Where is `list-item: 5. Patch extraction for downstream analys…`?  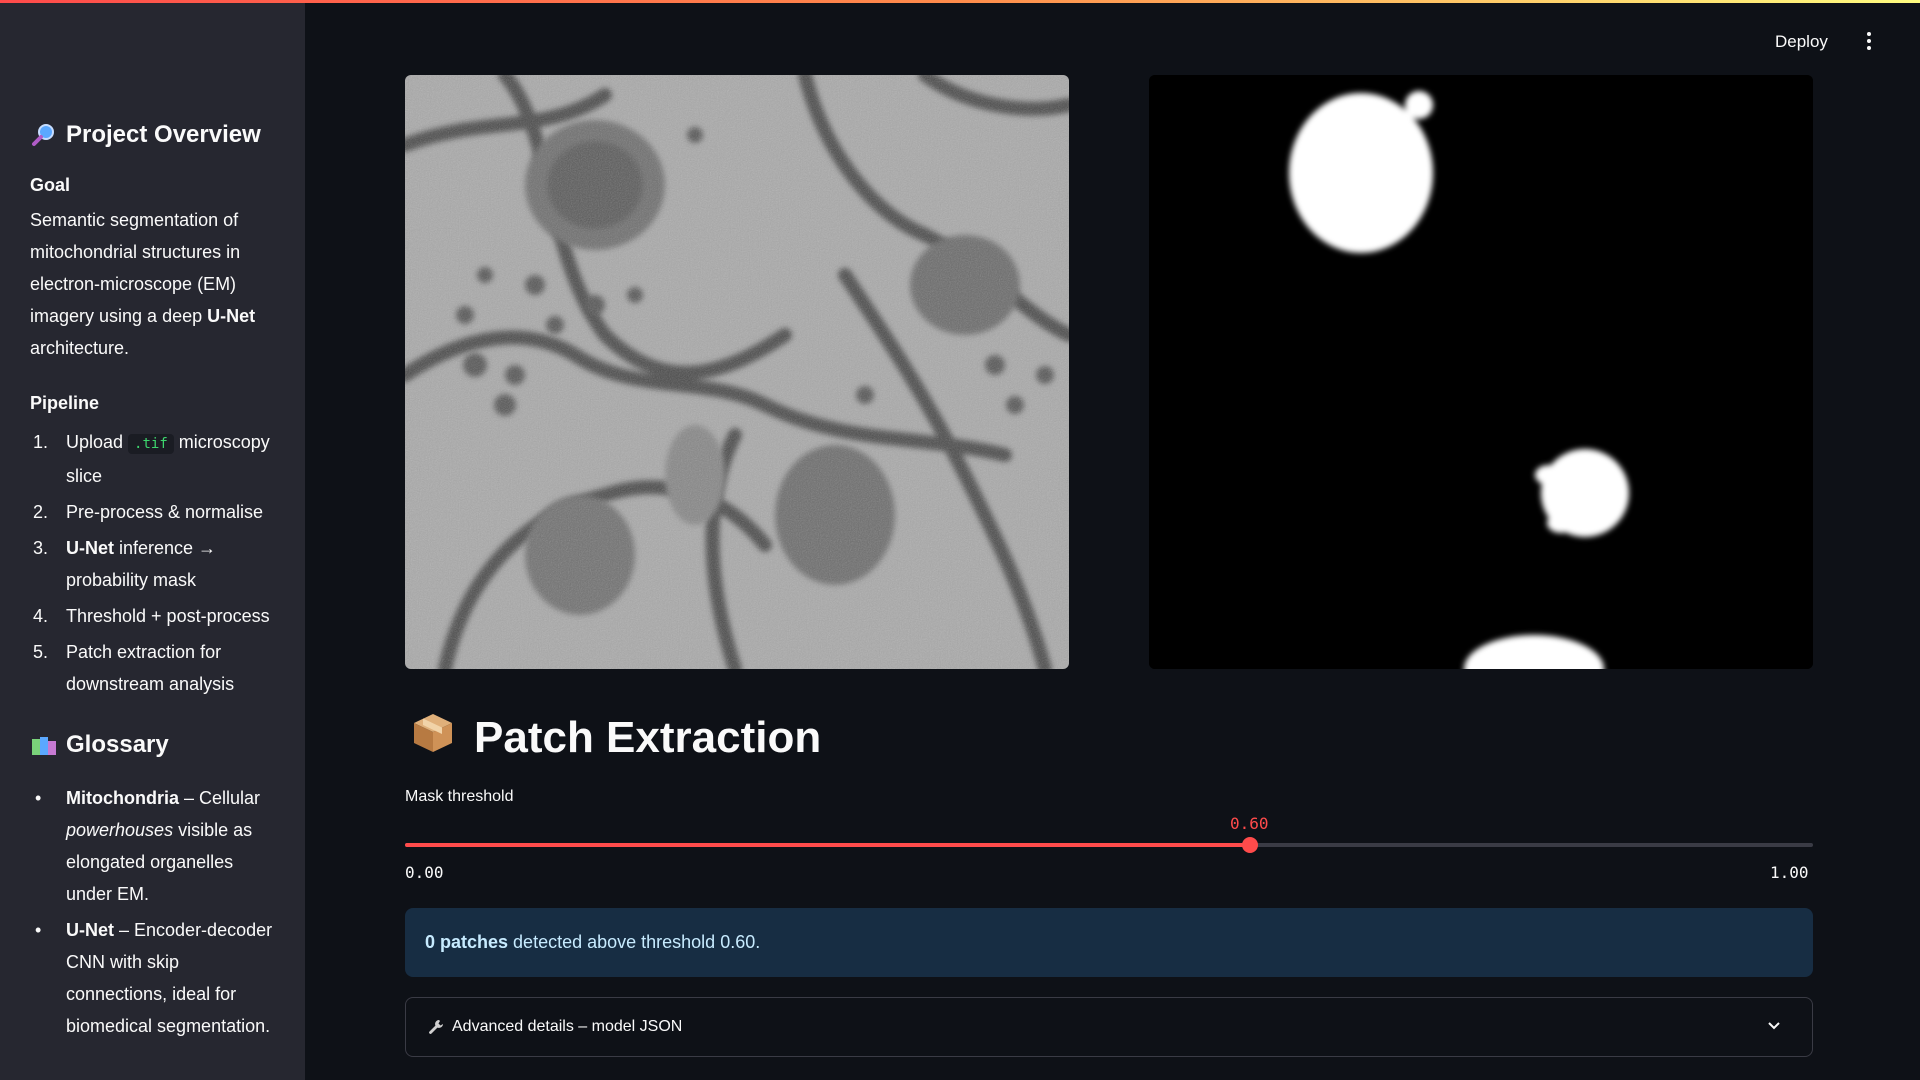
list-item: 5. Patch extraction for downstream analys… is located at coordinates (134, 668).